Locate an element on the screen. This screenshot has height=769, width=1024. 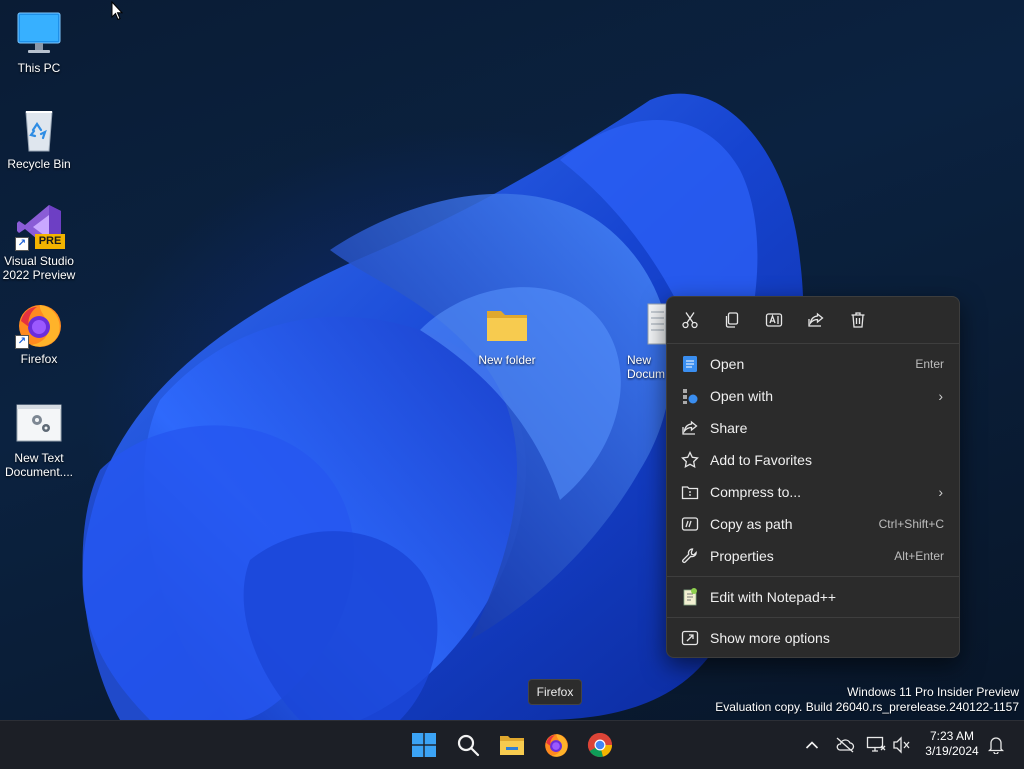
chrome-taskbar-button is located at coordinates (600, 745).